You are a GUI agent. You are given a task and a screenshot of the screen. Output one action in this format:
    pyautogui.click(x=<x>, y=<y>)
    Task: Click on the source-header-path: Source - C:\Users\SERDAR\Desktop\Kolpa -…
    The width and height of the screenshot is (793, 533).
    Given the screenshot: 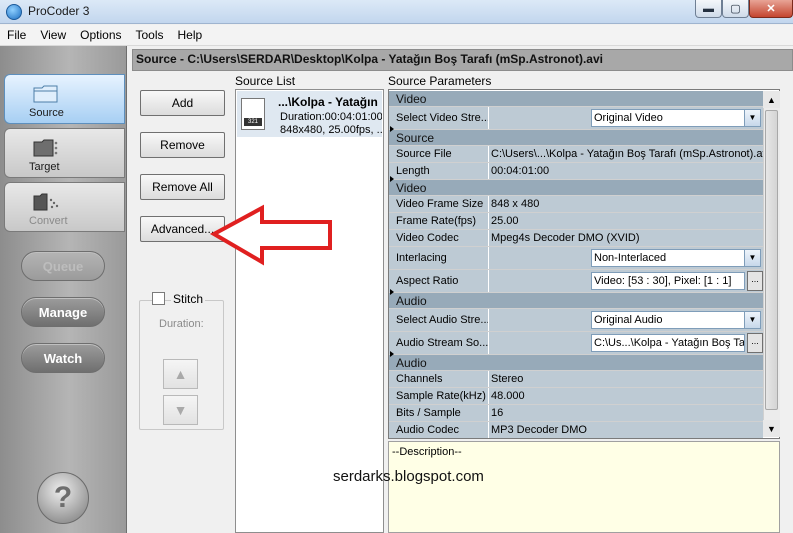 What is the action you would take?
    pyautogui.click(x=369, y=59)
    